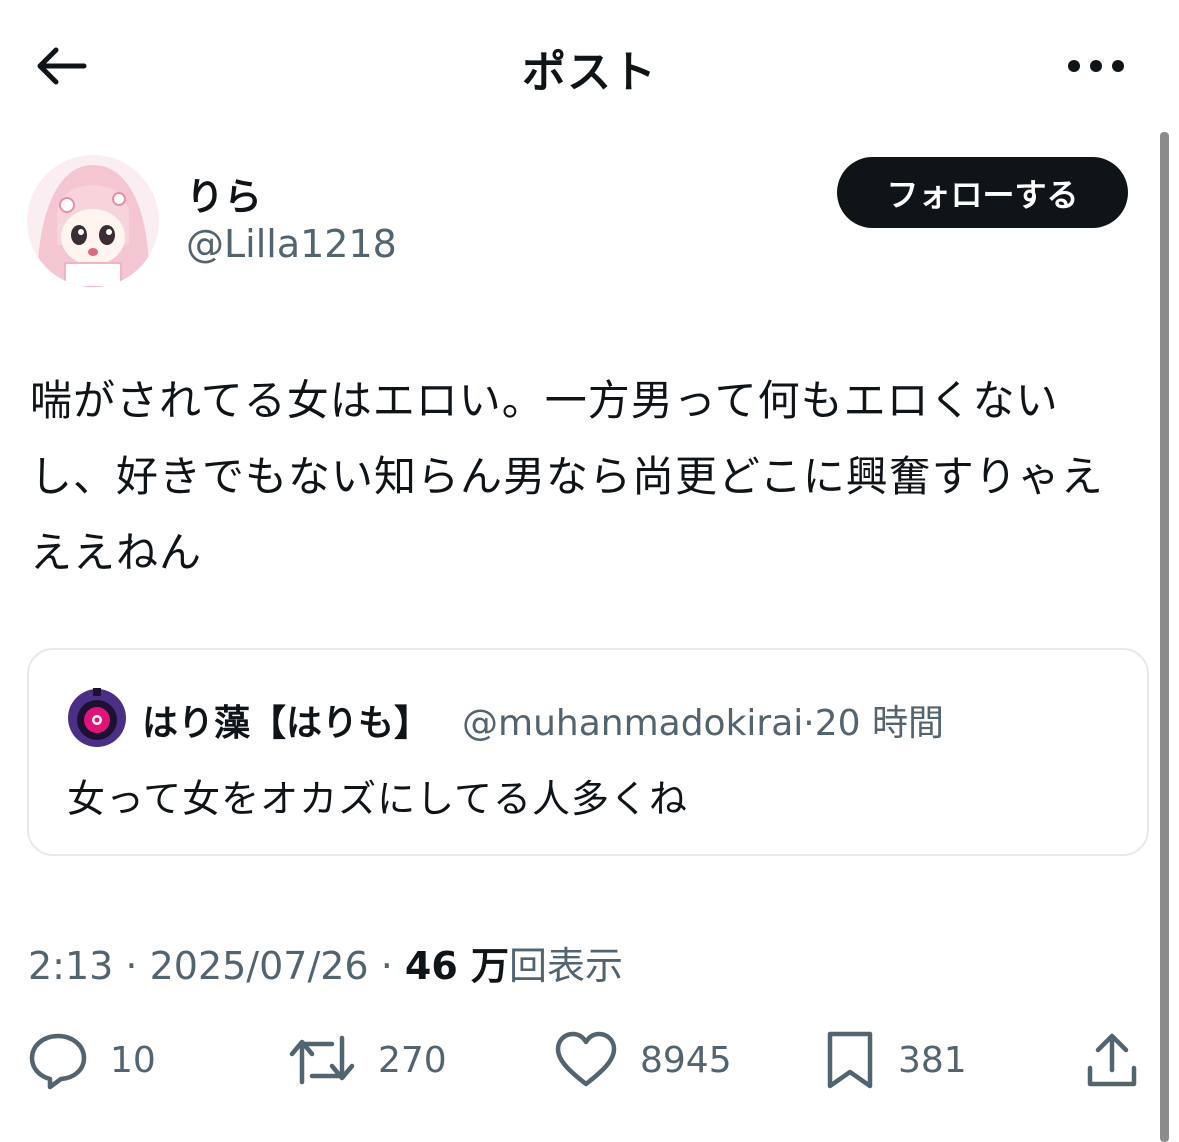 The width and height of the screenshot is (1179, 1142). What do you see at coordinates (686, 1060) in the screenshot?
I see `like-count: 8945` at bounding box center [686, 1060].